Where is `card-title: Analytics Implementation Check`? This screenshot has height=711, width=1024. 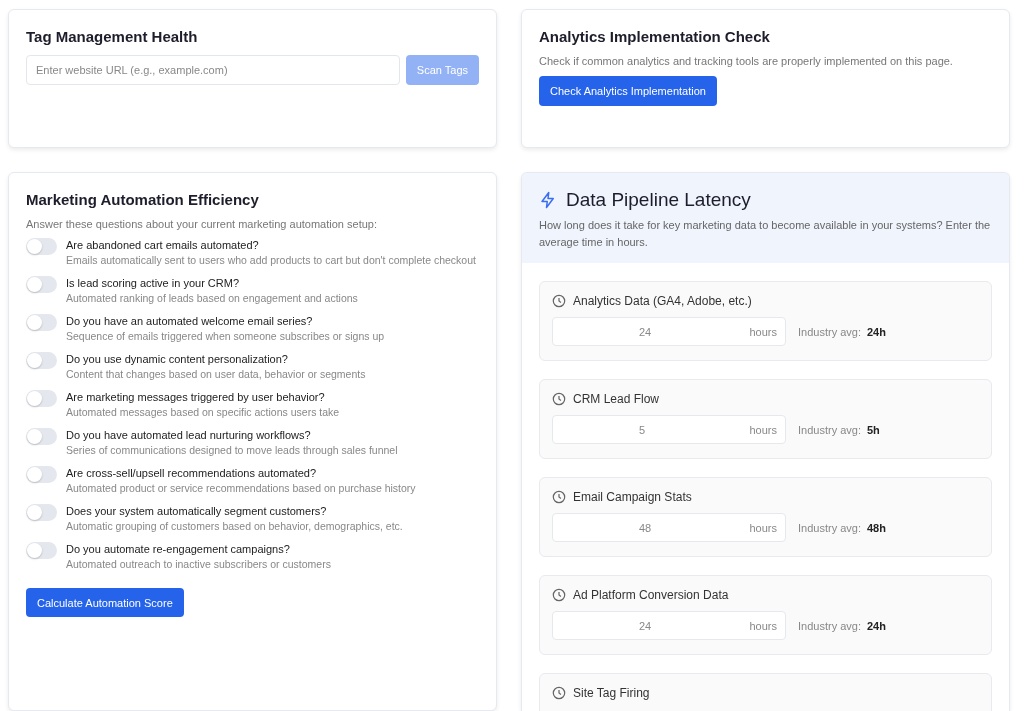
card-title: Analytics Implementation Check is located at coordinates (655, 36).